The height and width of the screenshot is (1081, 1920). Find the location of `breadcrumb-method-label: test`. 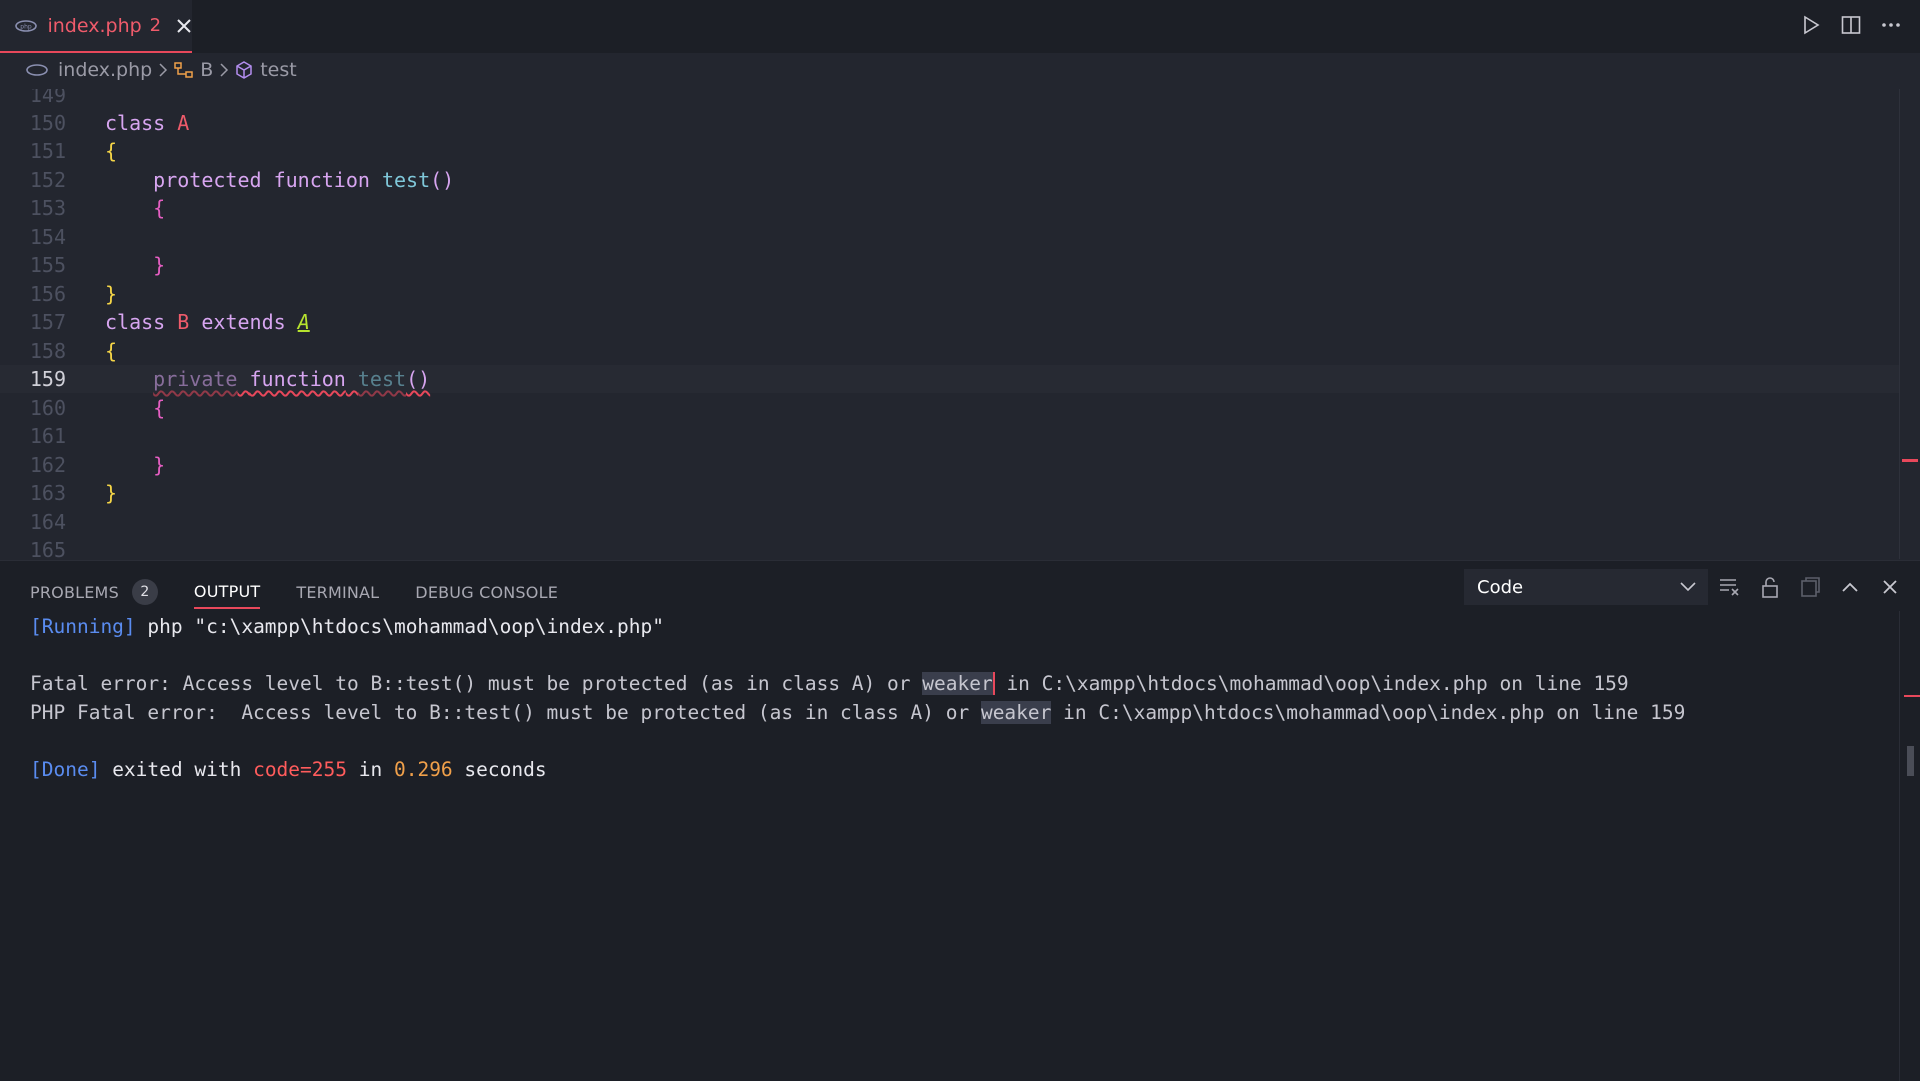

breadcrumb-method-label: test is located at coordinates (278, 70).